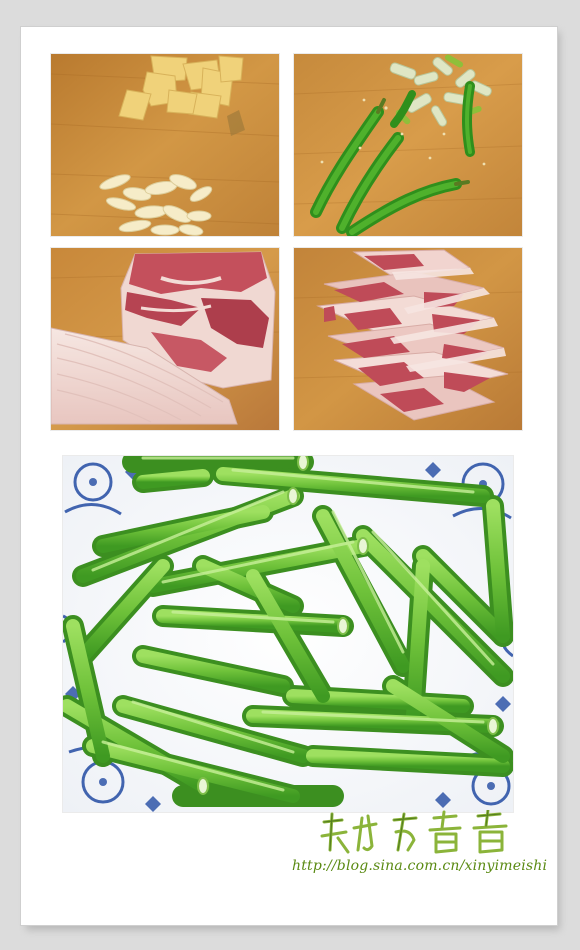  What do you see at coordinates (418, 833) in the screenshot?
I see `watermark-signature` at bounding box center [418, 833].